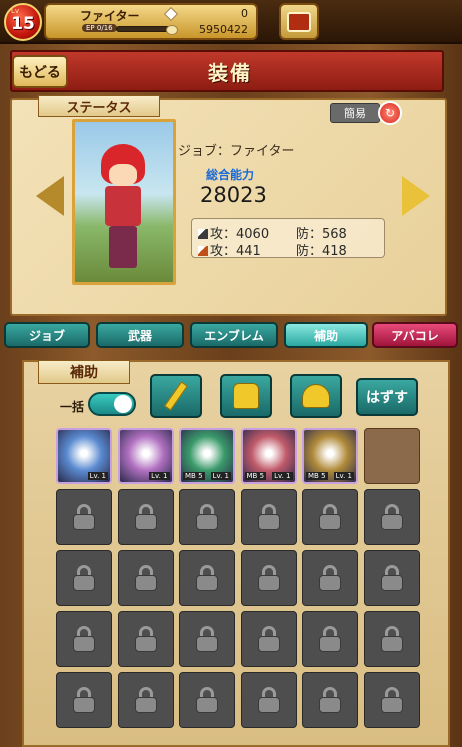 This screenshot has height=747, width=462. I want to click on support-section-label: 補助, so click(84, 372).